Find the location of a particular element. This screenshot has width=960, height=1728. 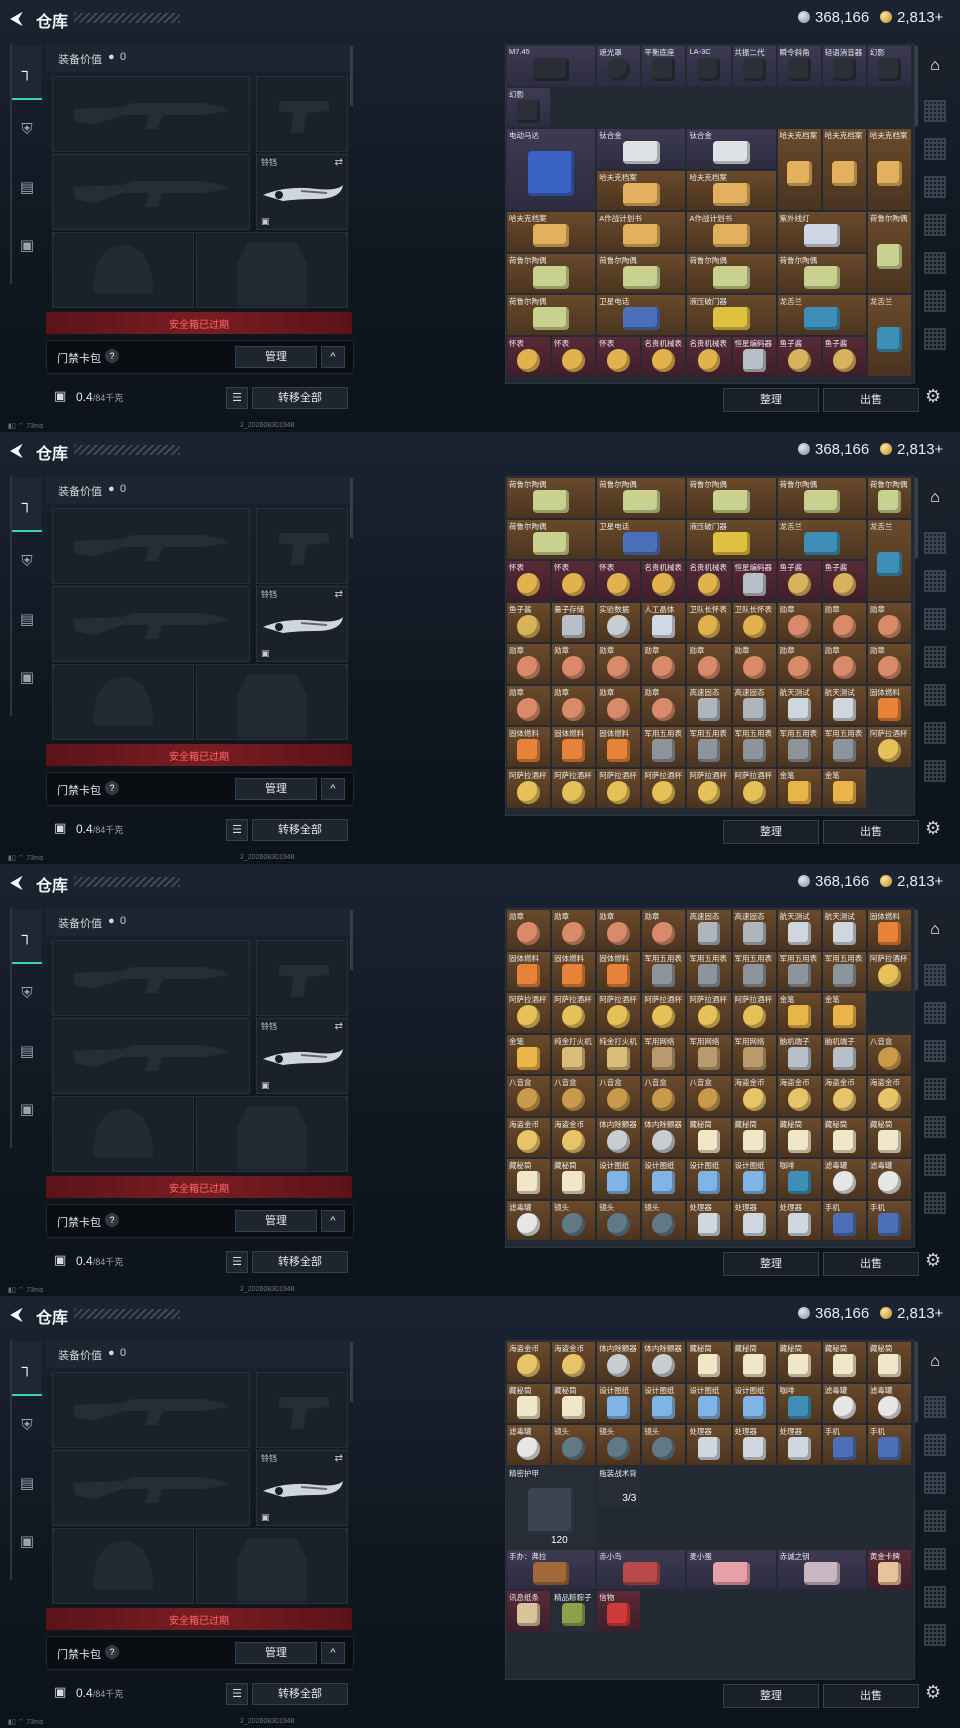

list-icon: ☰ is located at coordinates (237, 830).